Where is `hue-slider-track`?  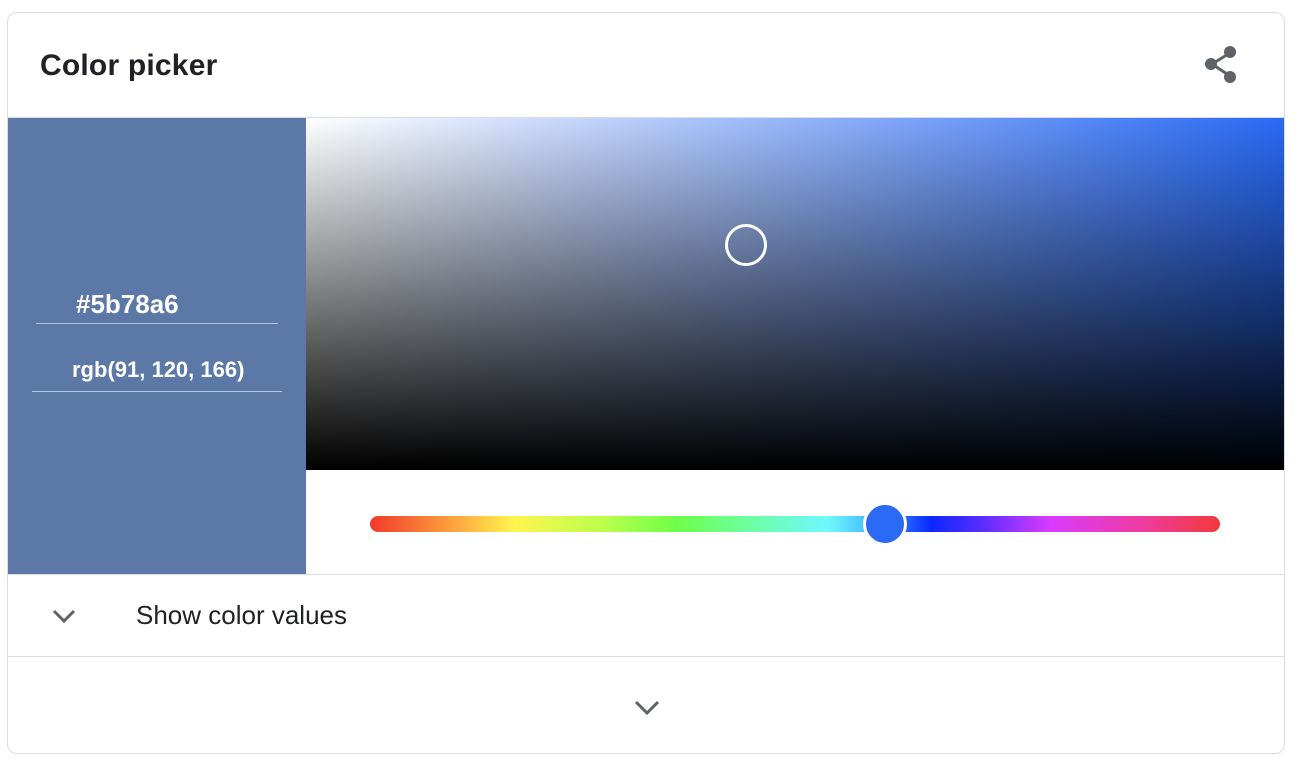
hue-slider-track is located at coordinates (795, 524).